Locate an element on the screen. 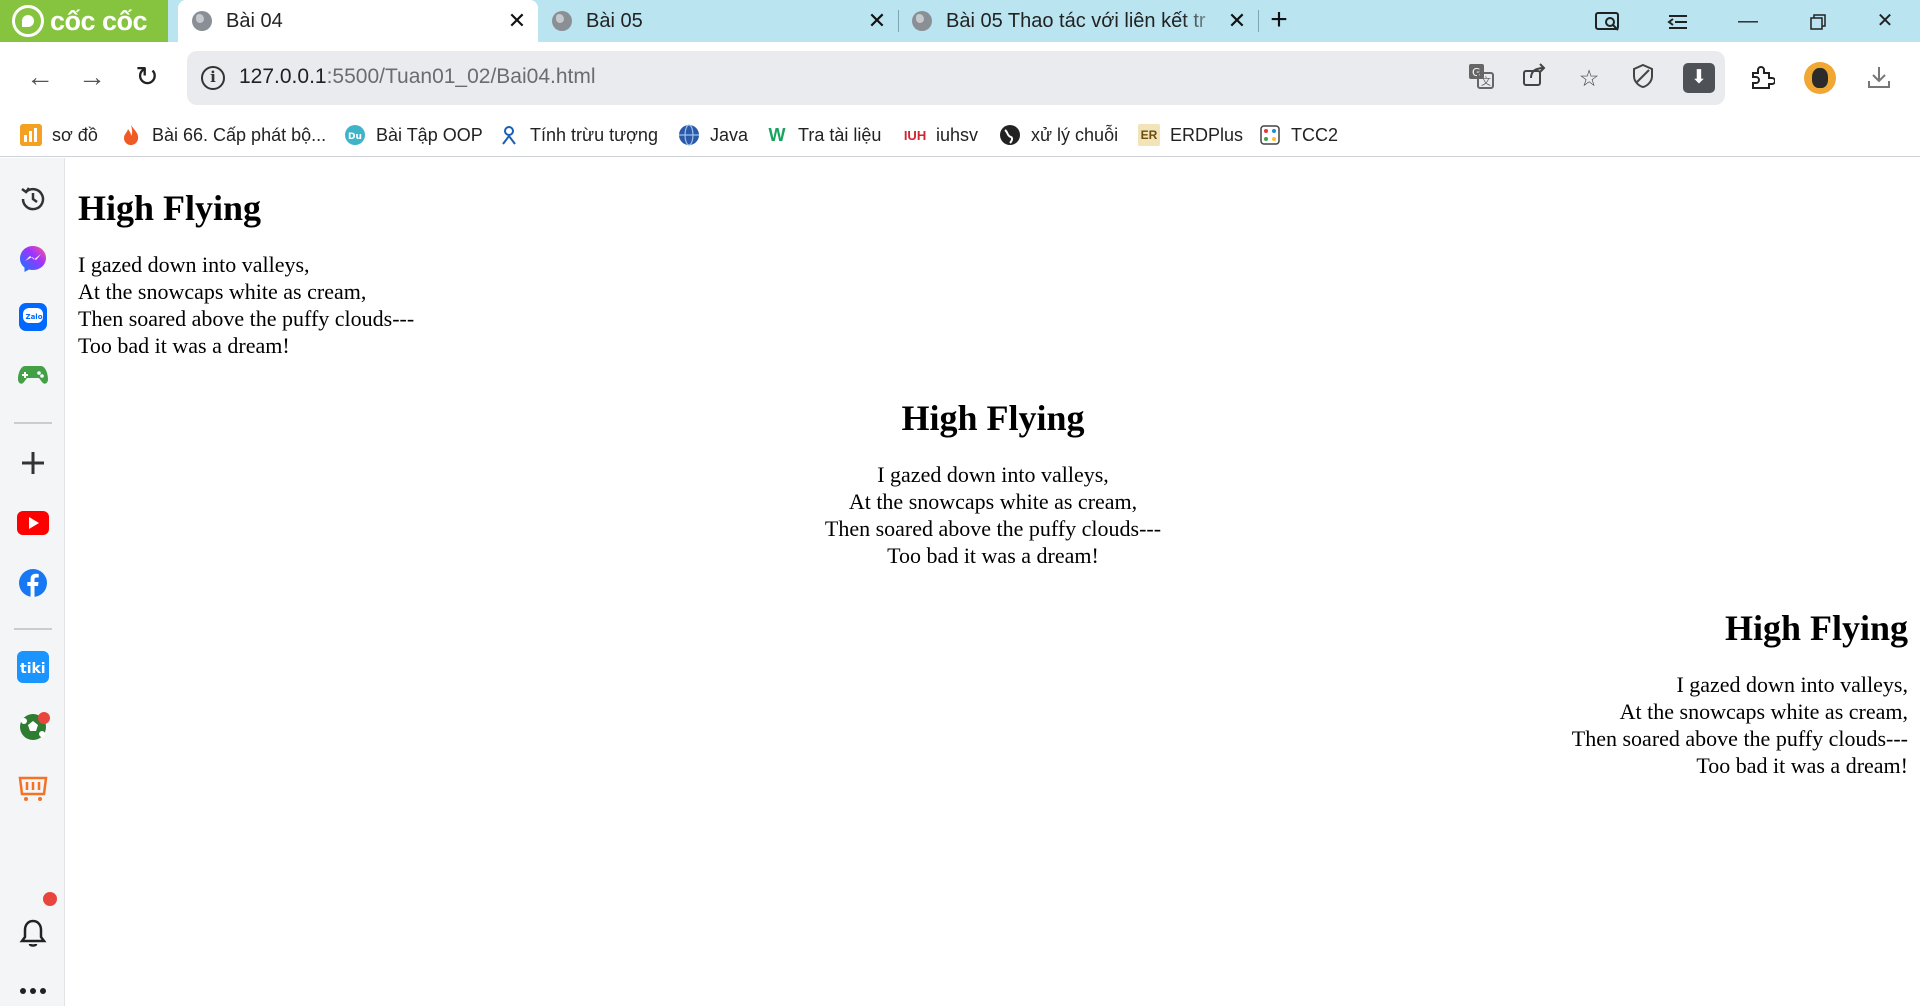 This screenshot has height=1006, width=1920. svg-text: Zalo is located at coordinates (34, 317).